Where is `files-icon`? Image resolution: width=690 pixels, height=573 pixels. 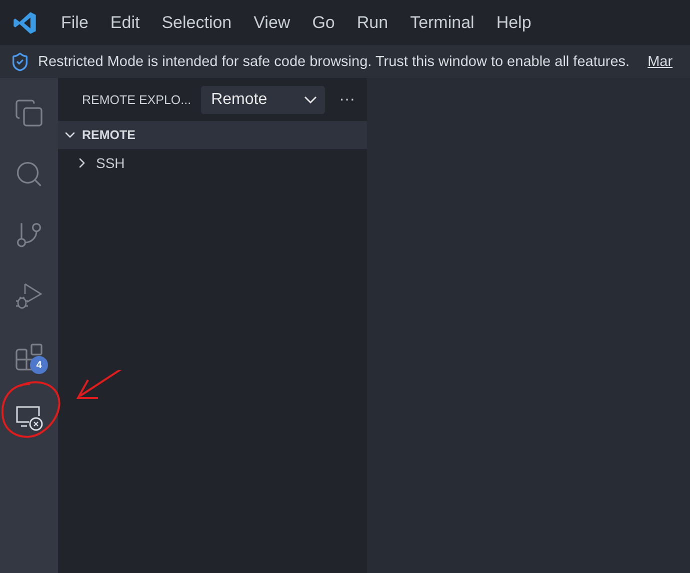 files-icon is located at coordinates (29, 113).